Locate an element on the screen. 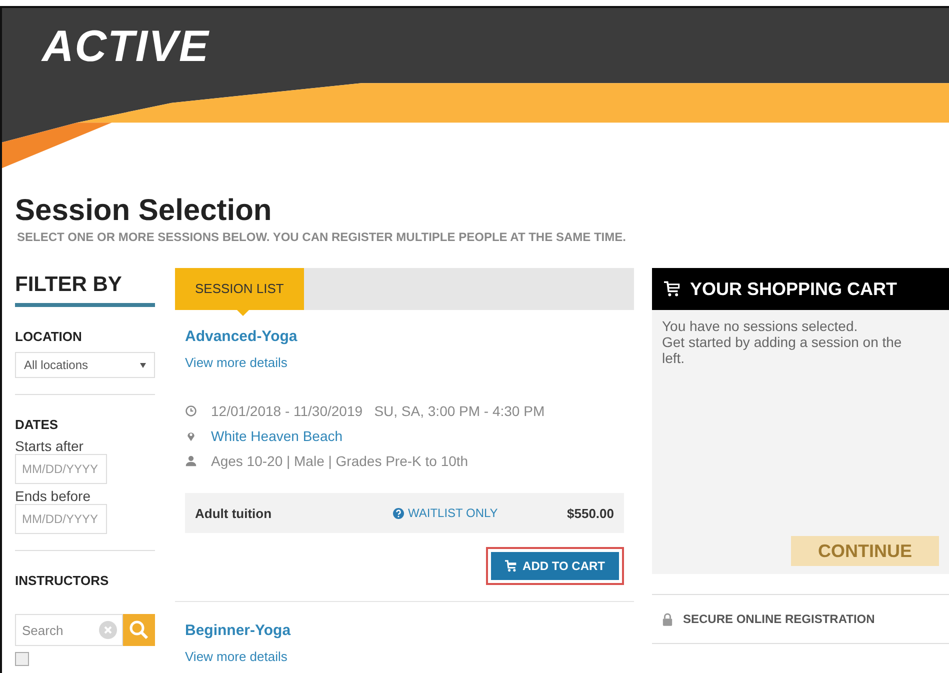 This screenshot has height=673, width=949. filter-heading: FILTER BY is located at coordinates (85, 287).